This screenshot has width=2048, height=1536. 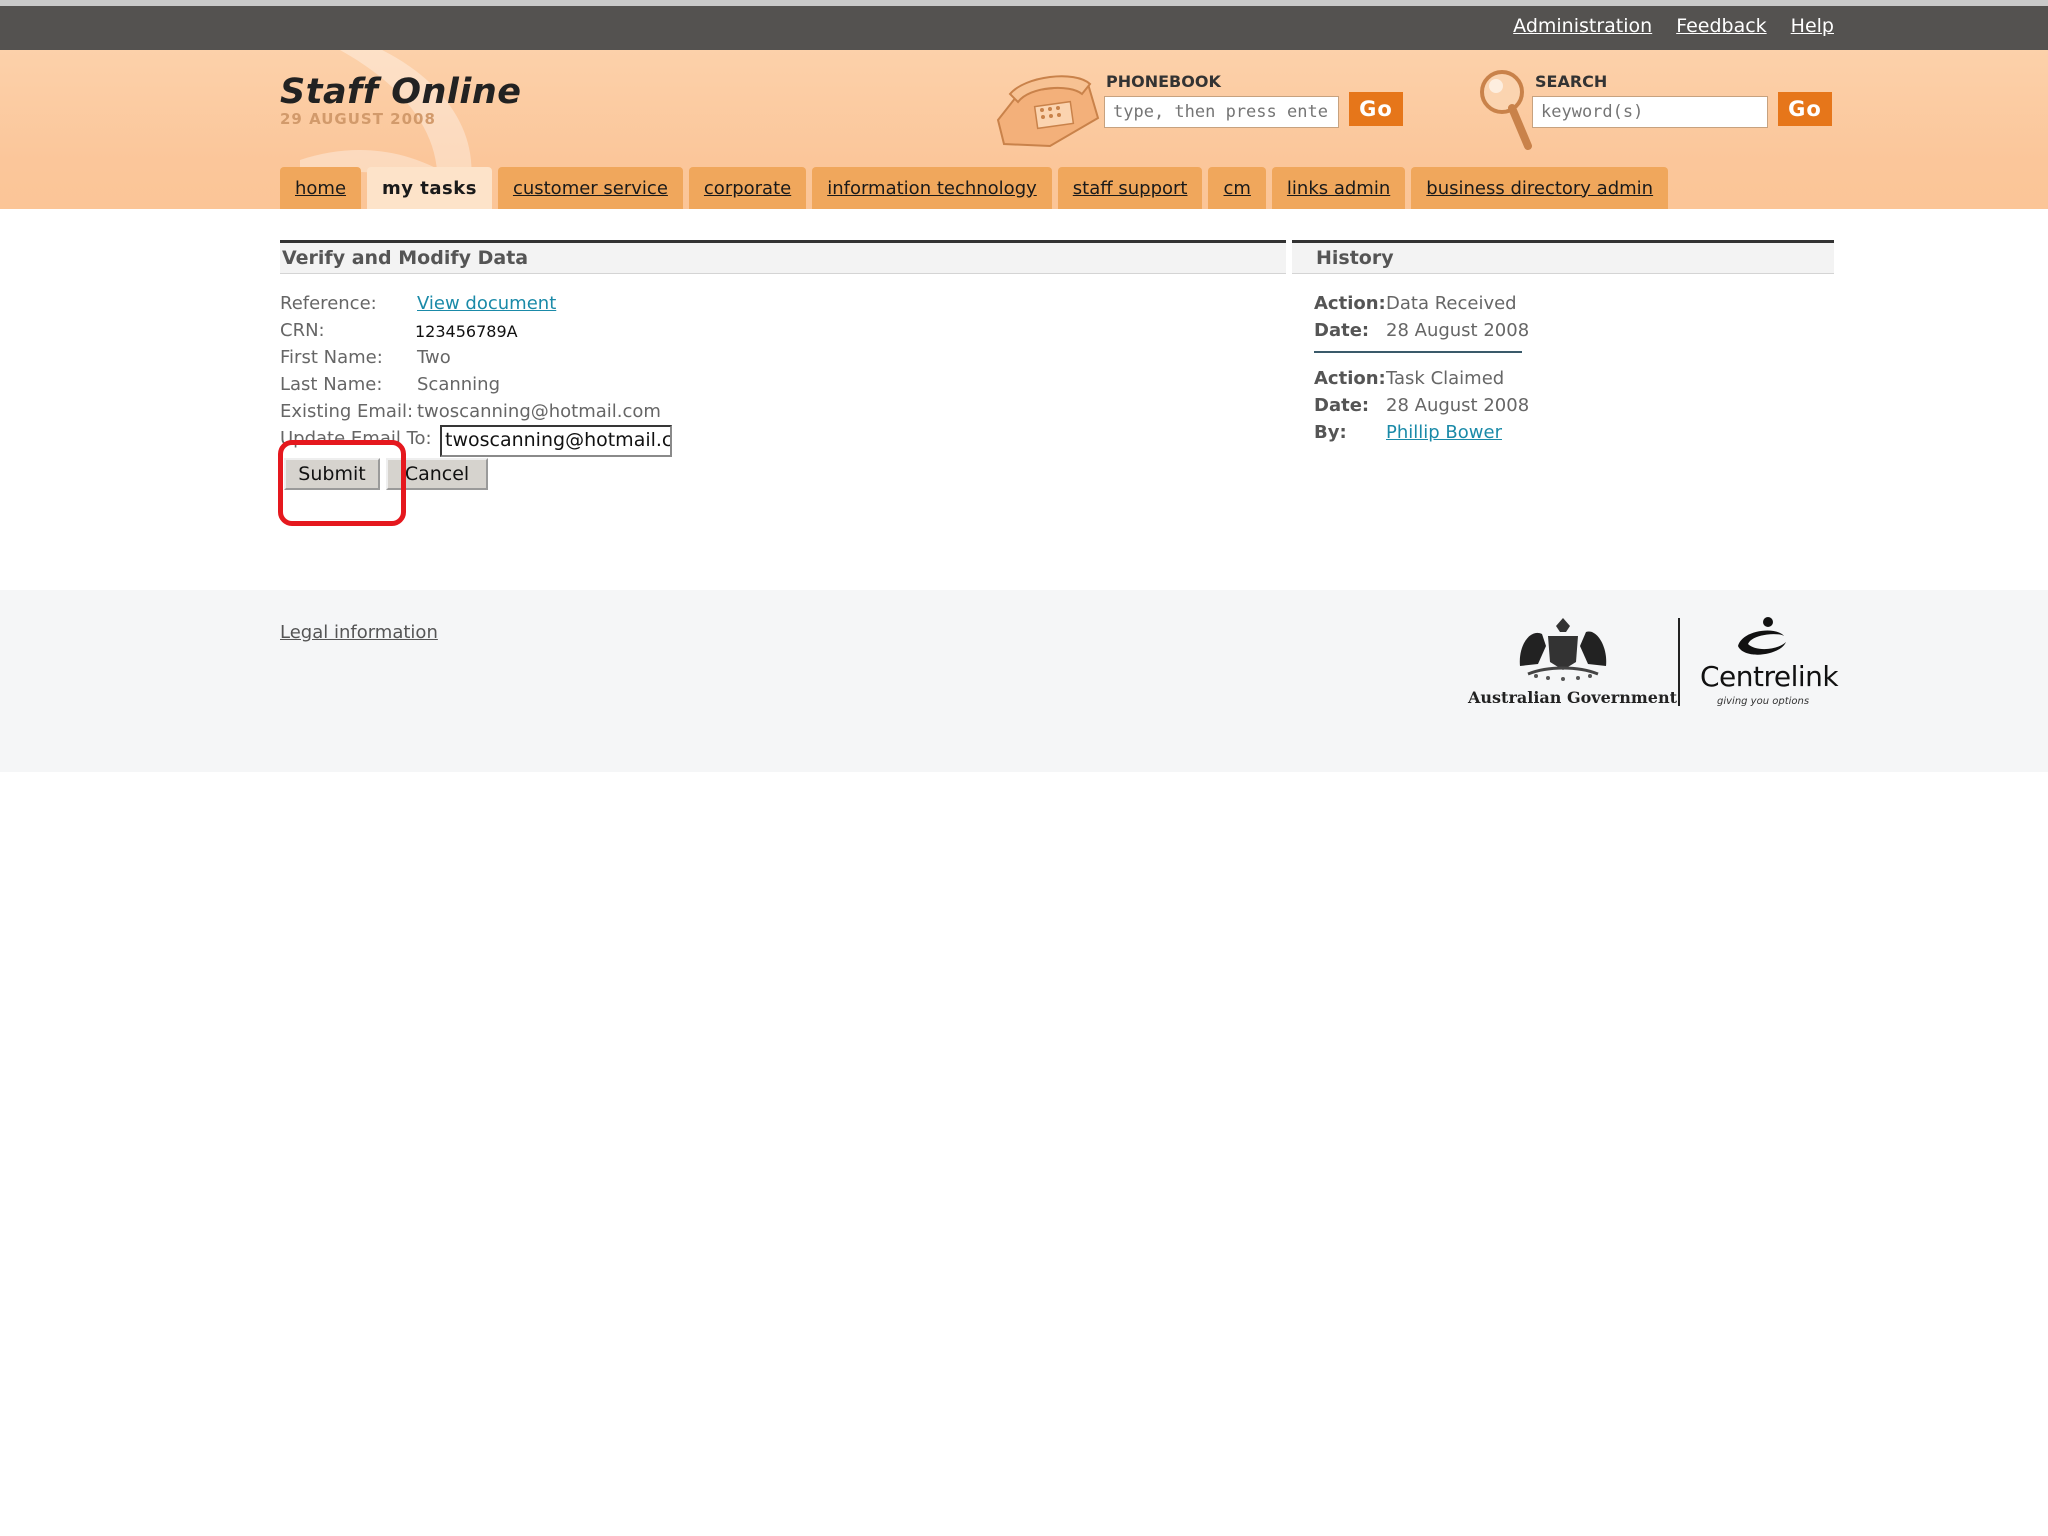 I want to click on reference-label: Reference:, so click(x=328, y=303).